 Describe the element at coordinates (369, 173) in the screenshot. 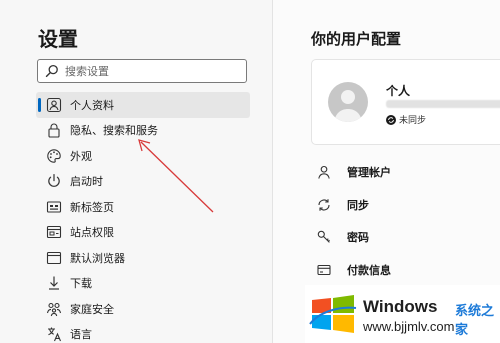

I see `menu-item-label: 管理帐户` at that location.